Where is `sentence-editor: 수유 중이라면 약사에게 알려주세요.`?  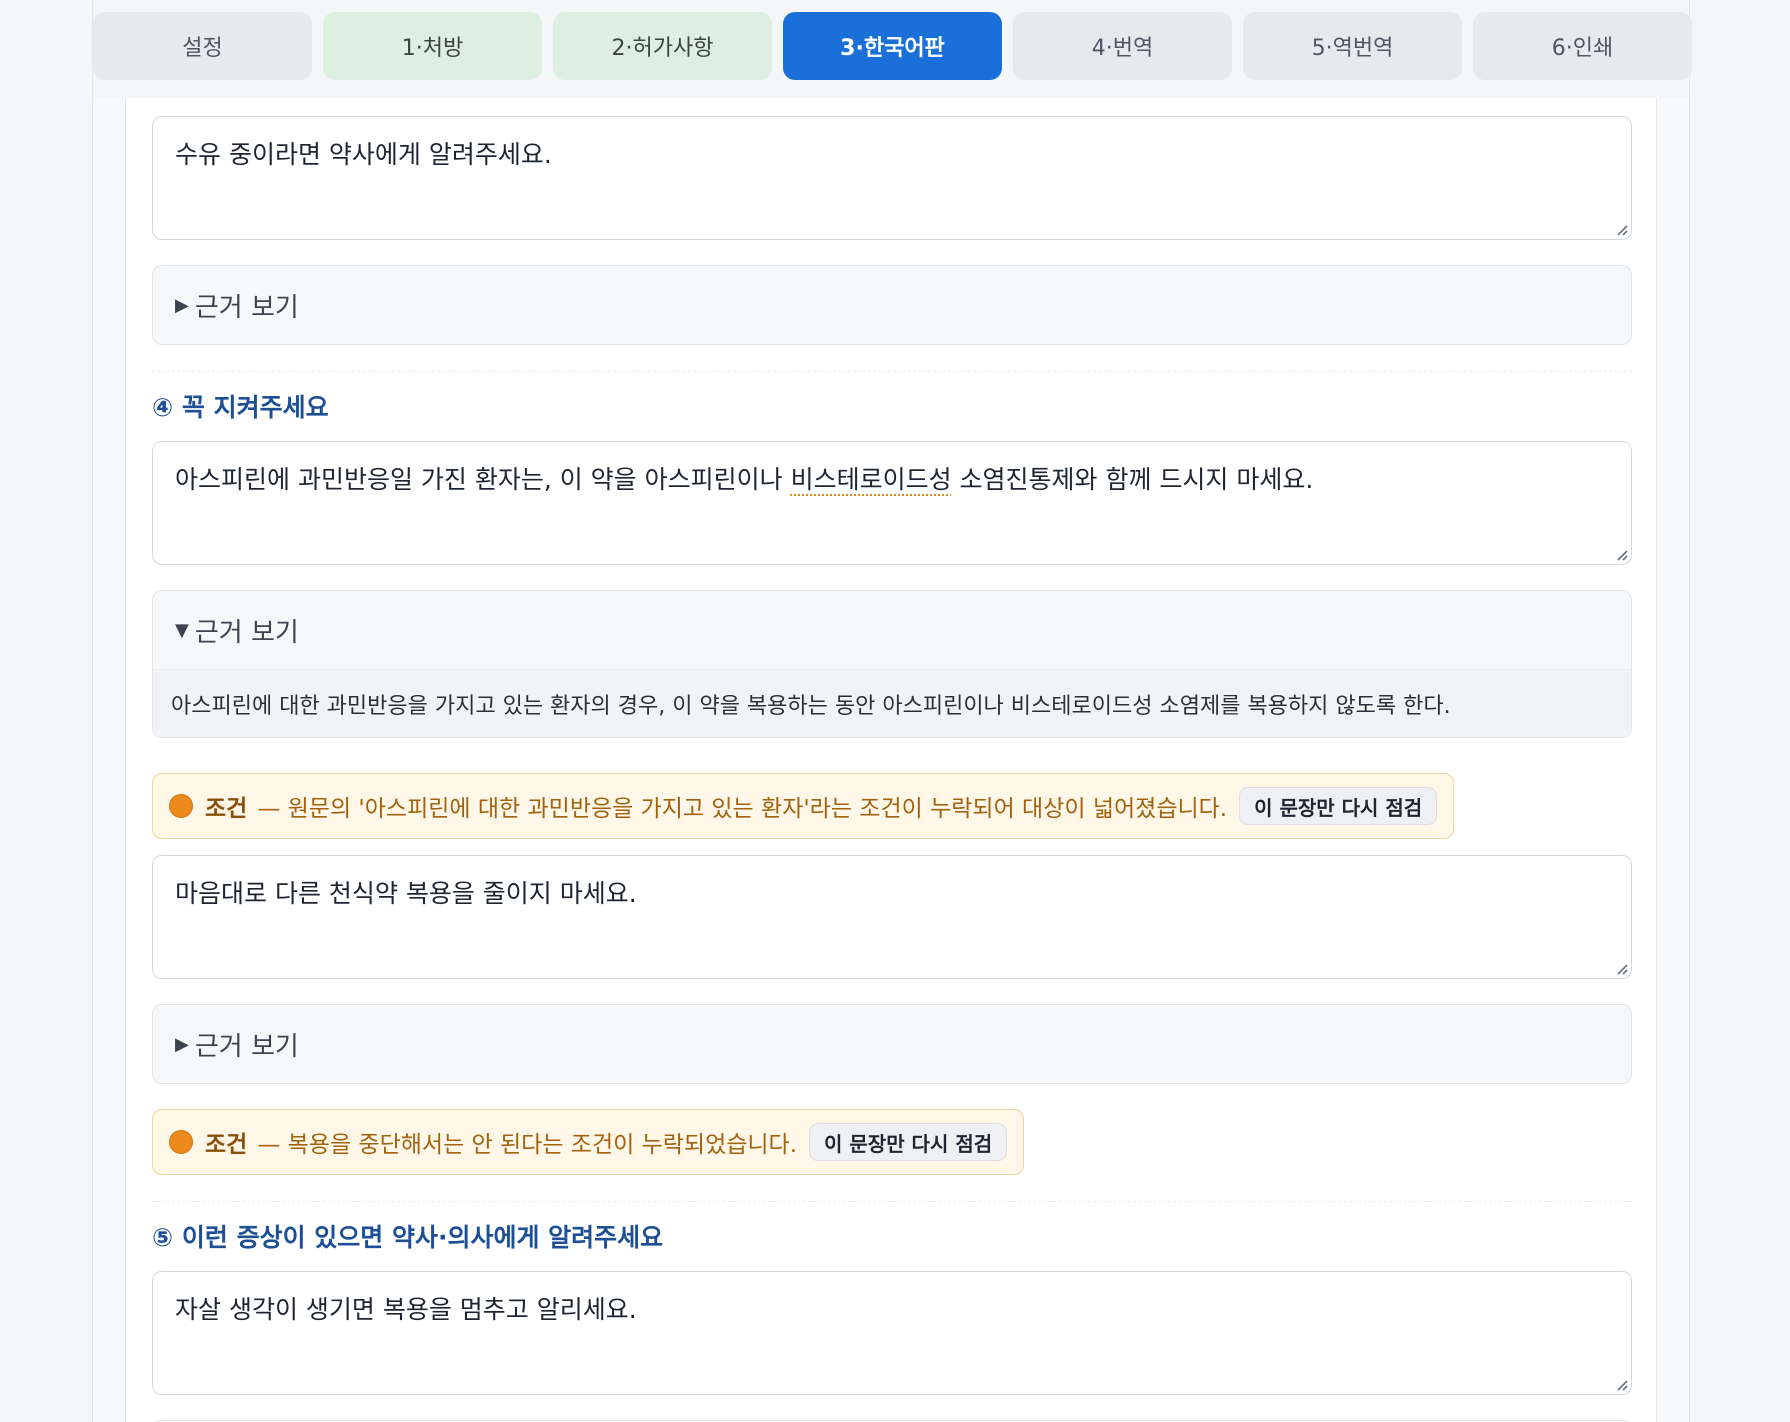
sentence-editor: 수유 중이라면 약사에게 알려주세요. is located at coordinates (892, 178).